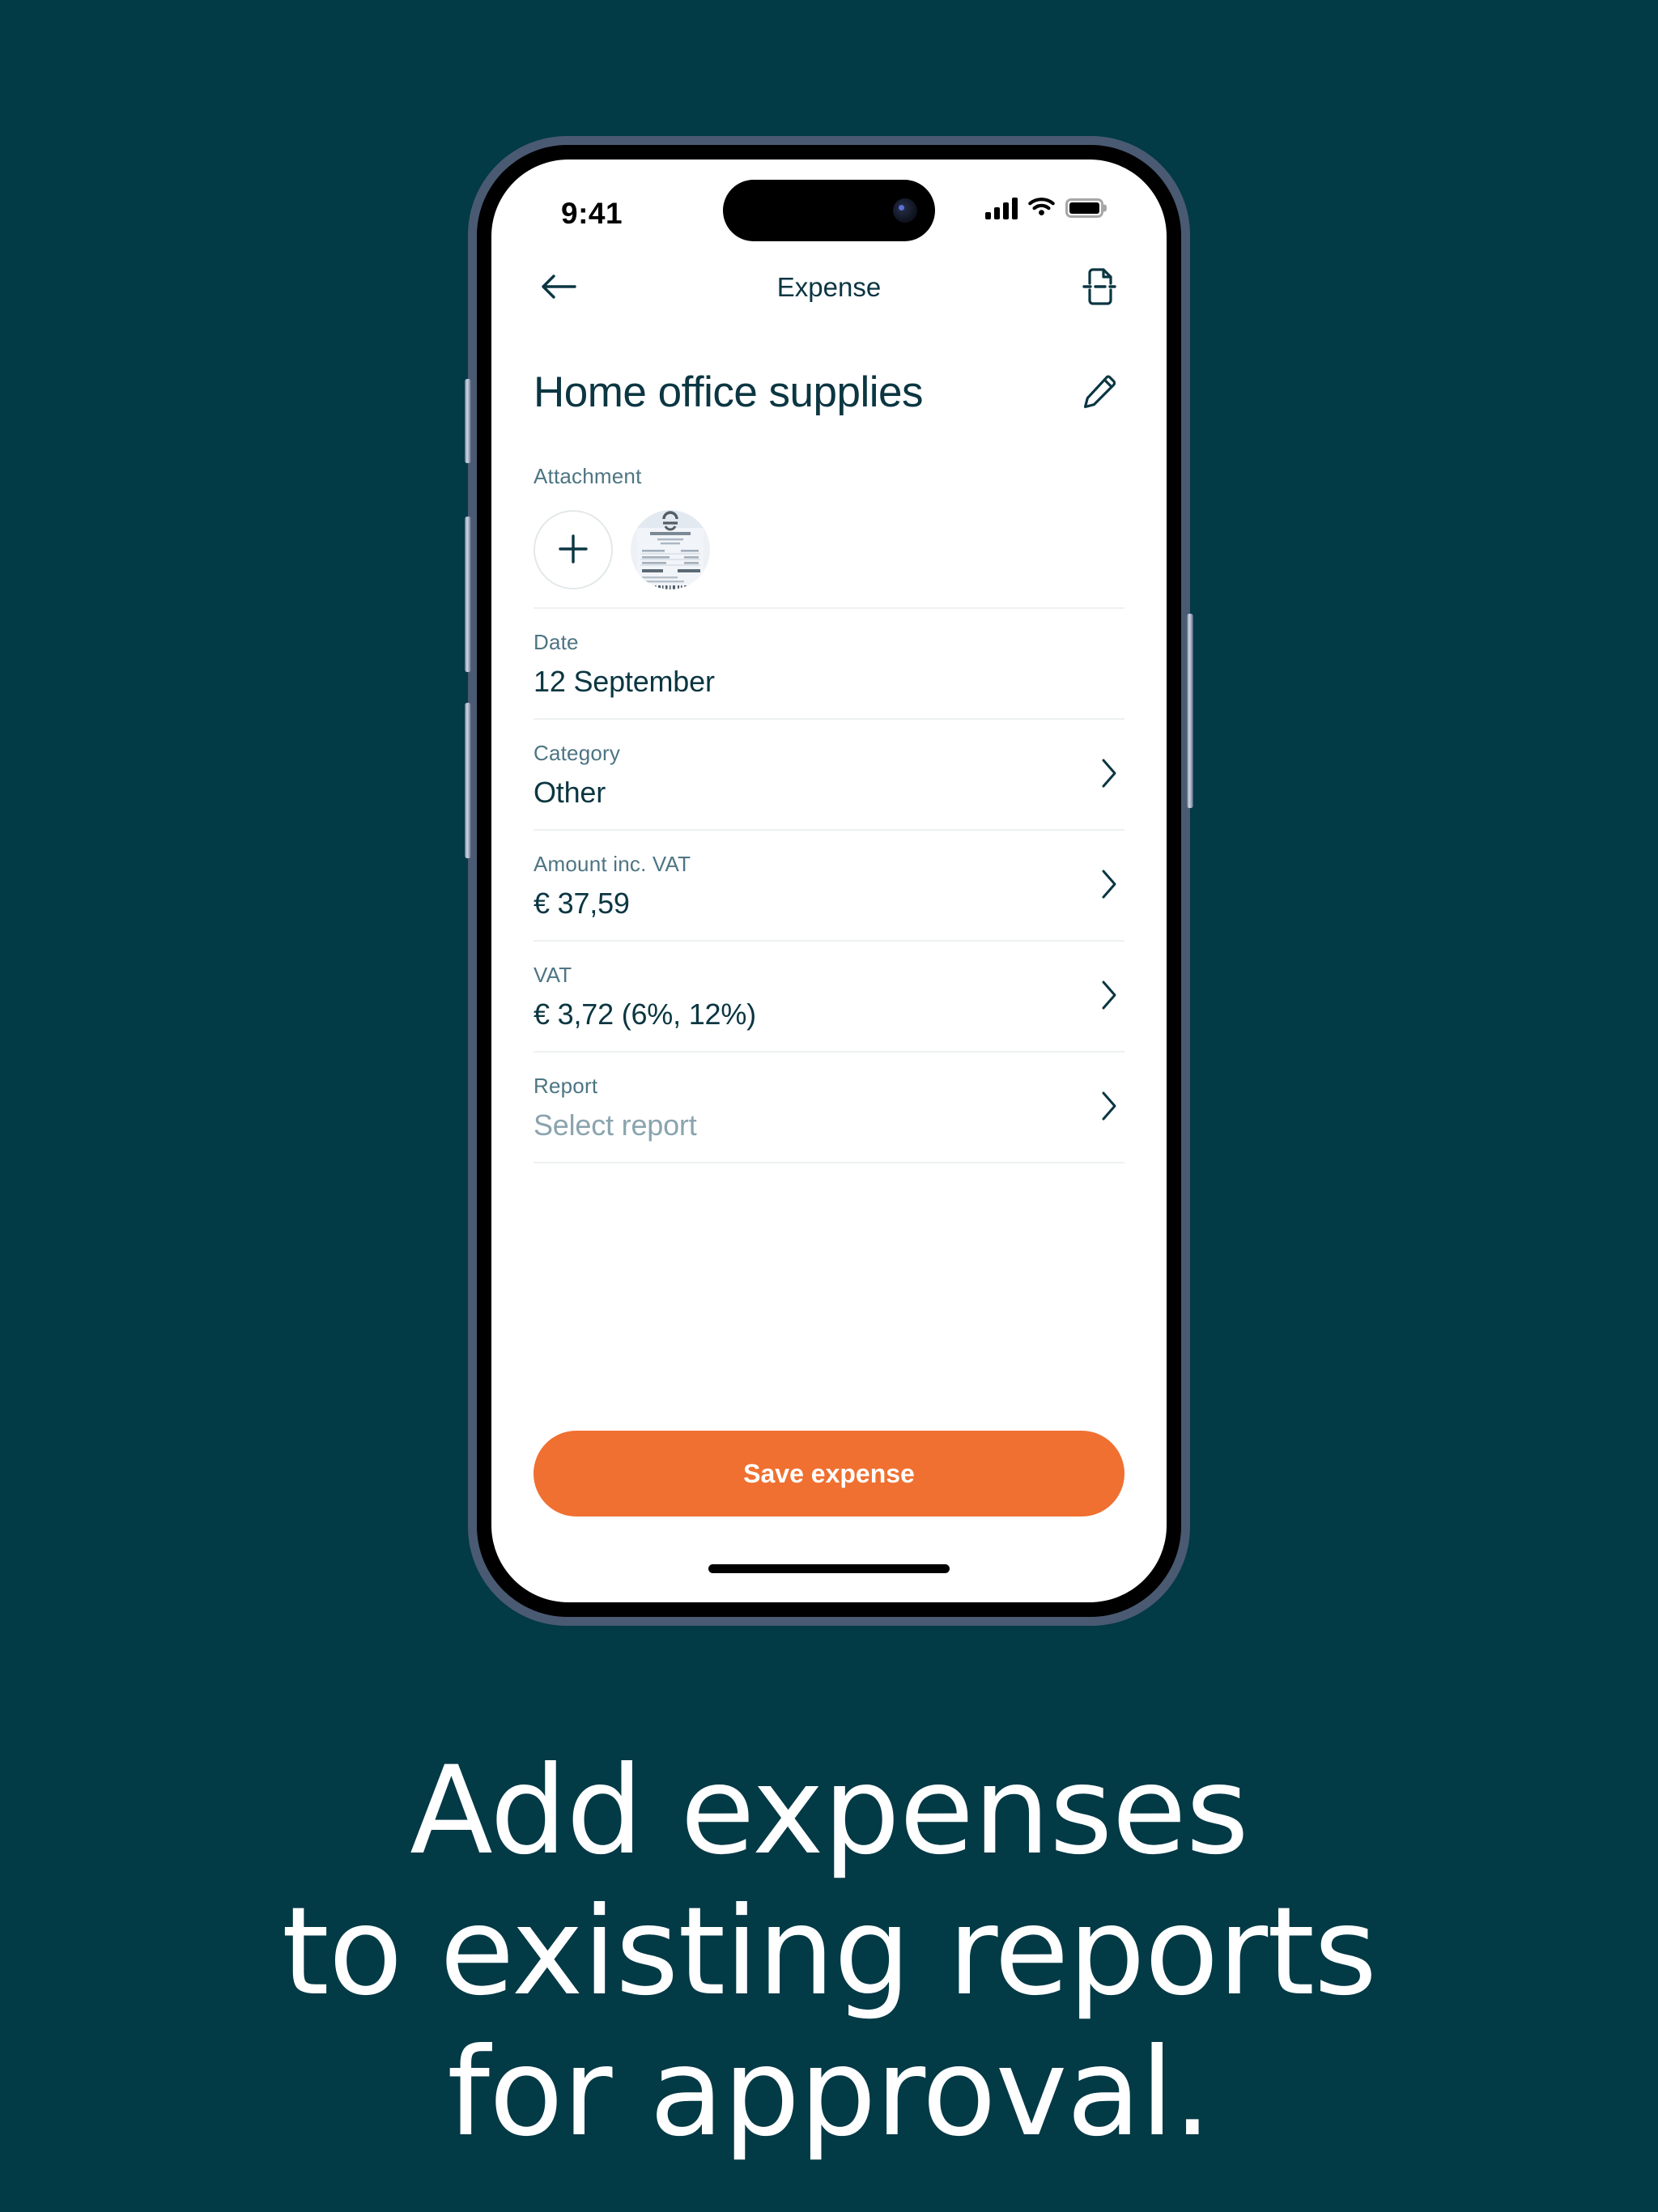  What do you see at coordinates (829, 2093) in the screenshot?
I see `caption-line-3: for approval.` at bounding box center [829, 2093].